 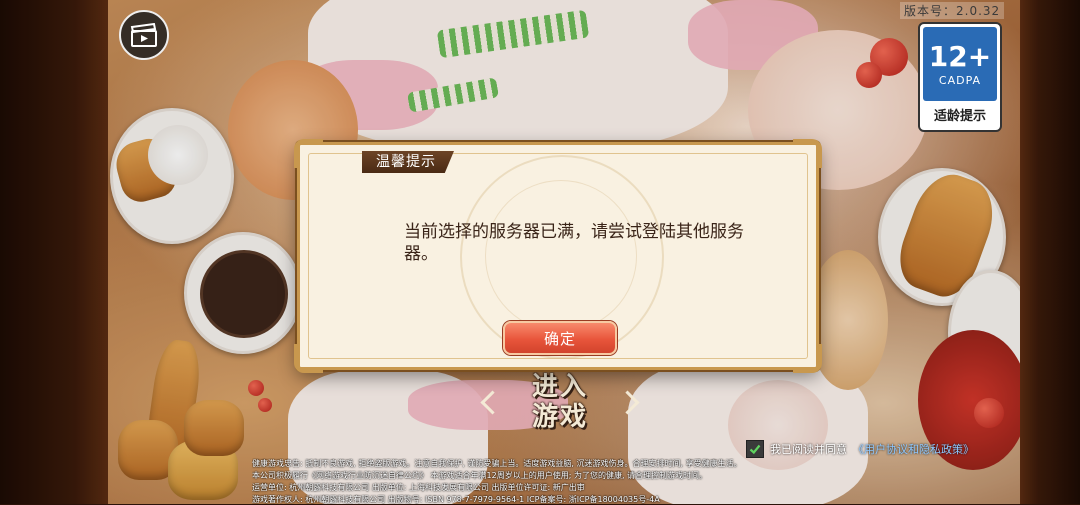 What do you see at coordinates (408, 162) in the screenshot?
I see `dialog-title: 温馨提示` at bounding box center [408, 162].